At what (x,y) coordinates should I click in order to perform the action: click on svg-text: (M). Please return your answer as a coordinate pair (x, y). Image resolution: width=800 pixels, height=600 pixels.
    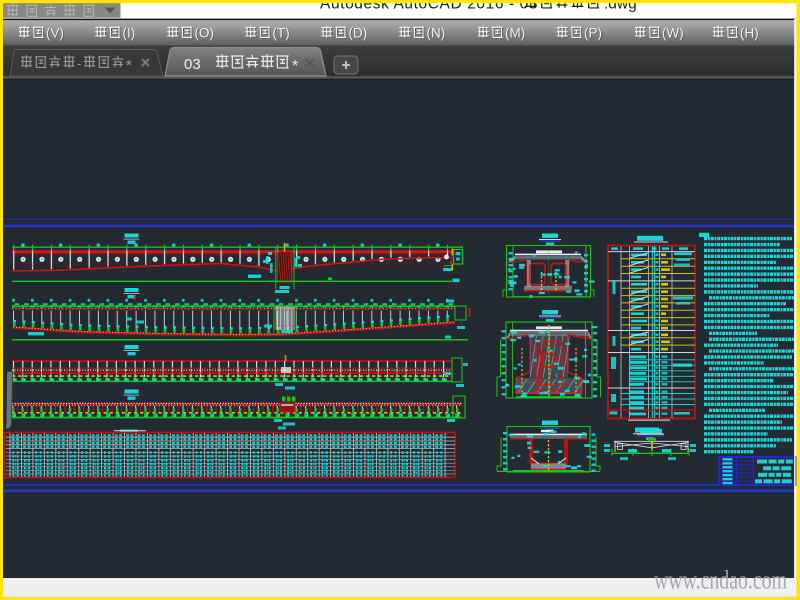
    Looking at the image, I should click on (515, 33).